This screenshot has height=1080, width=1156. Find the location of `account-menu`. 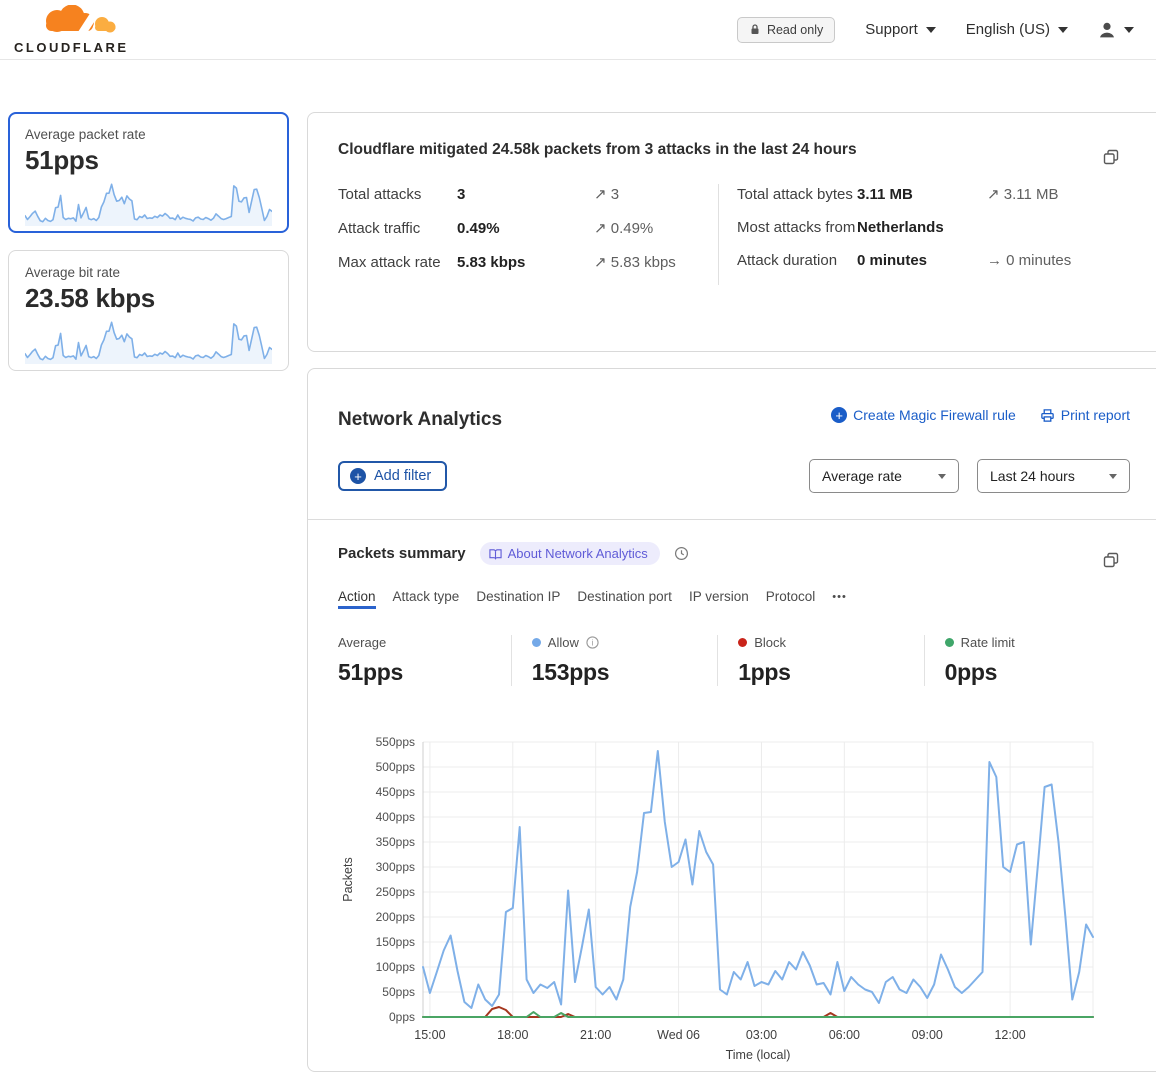

account-menu is located at coordinates (1116, 30).